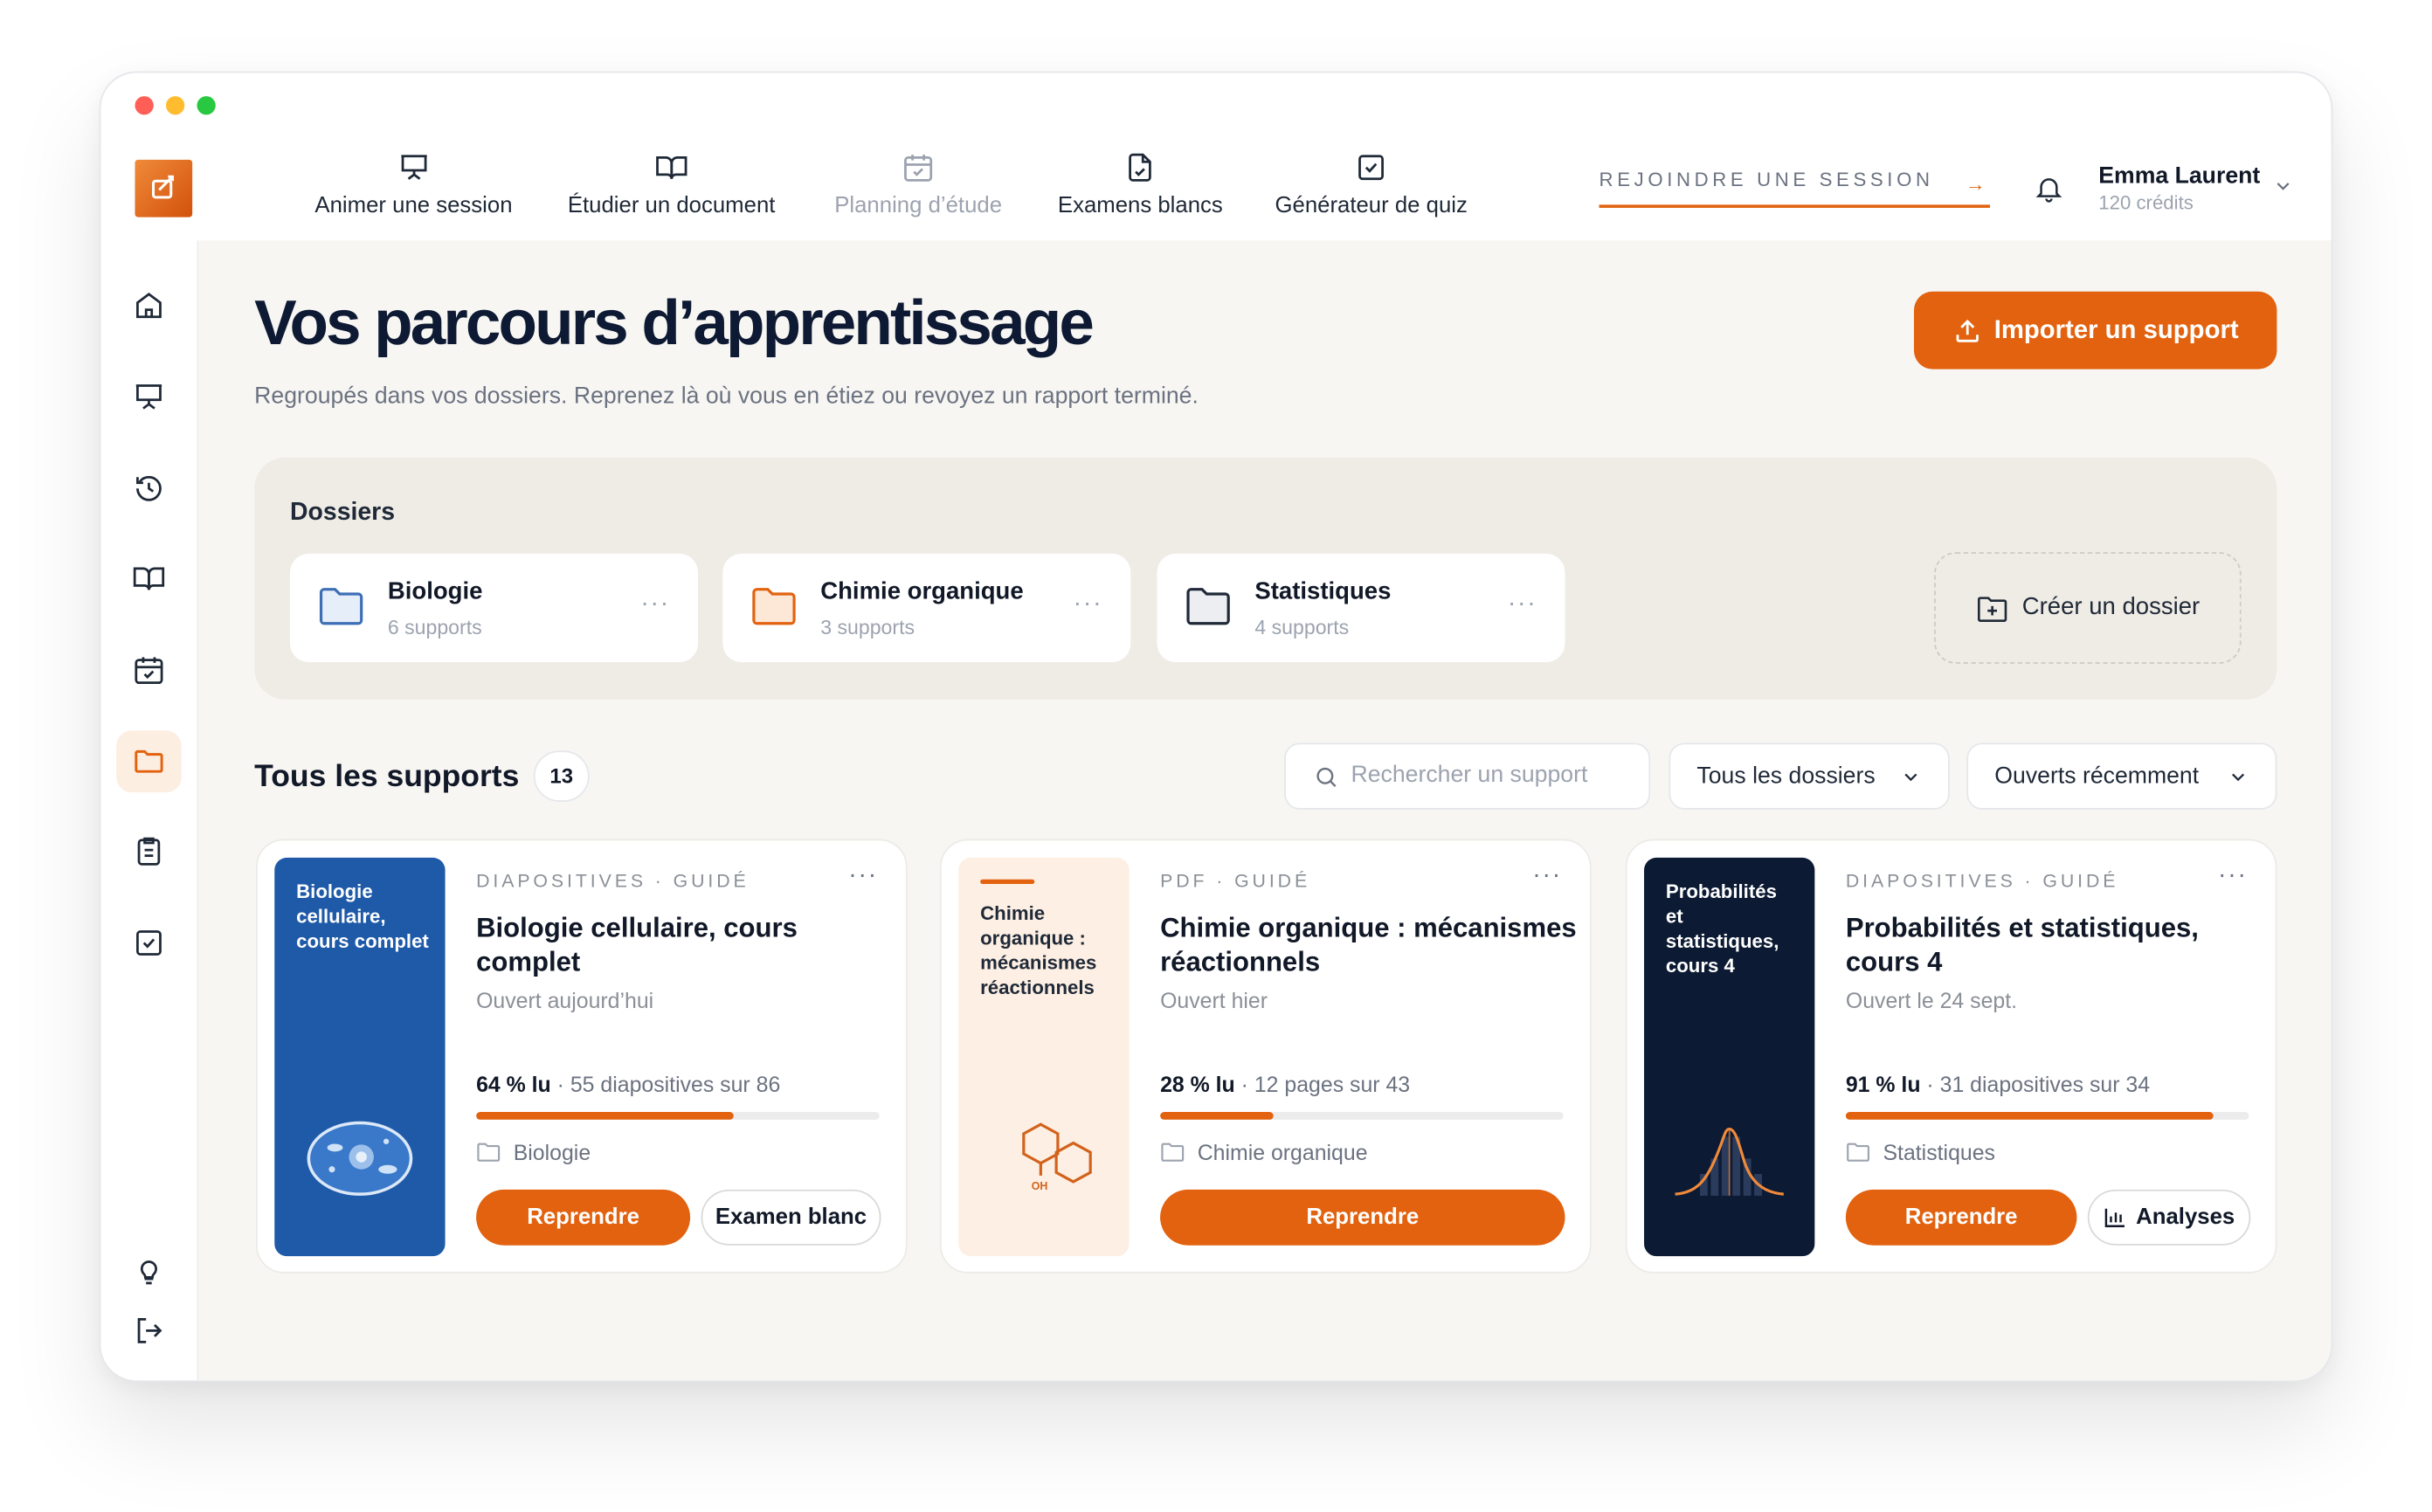 This screenshot has height=1512, width=2432. Describe the element at coordinates (413, 184) in the screenshot. I see `nav-animer-session: Animer une session` at that location.